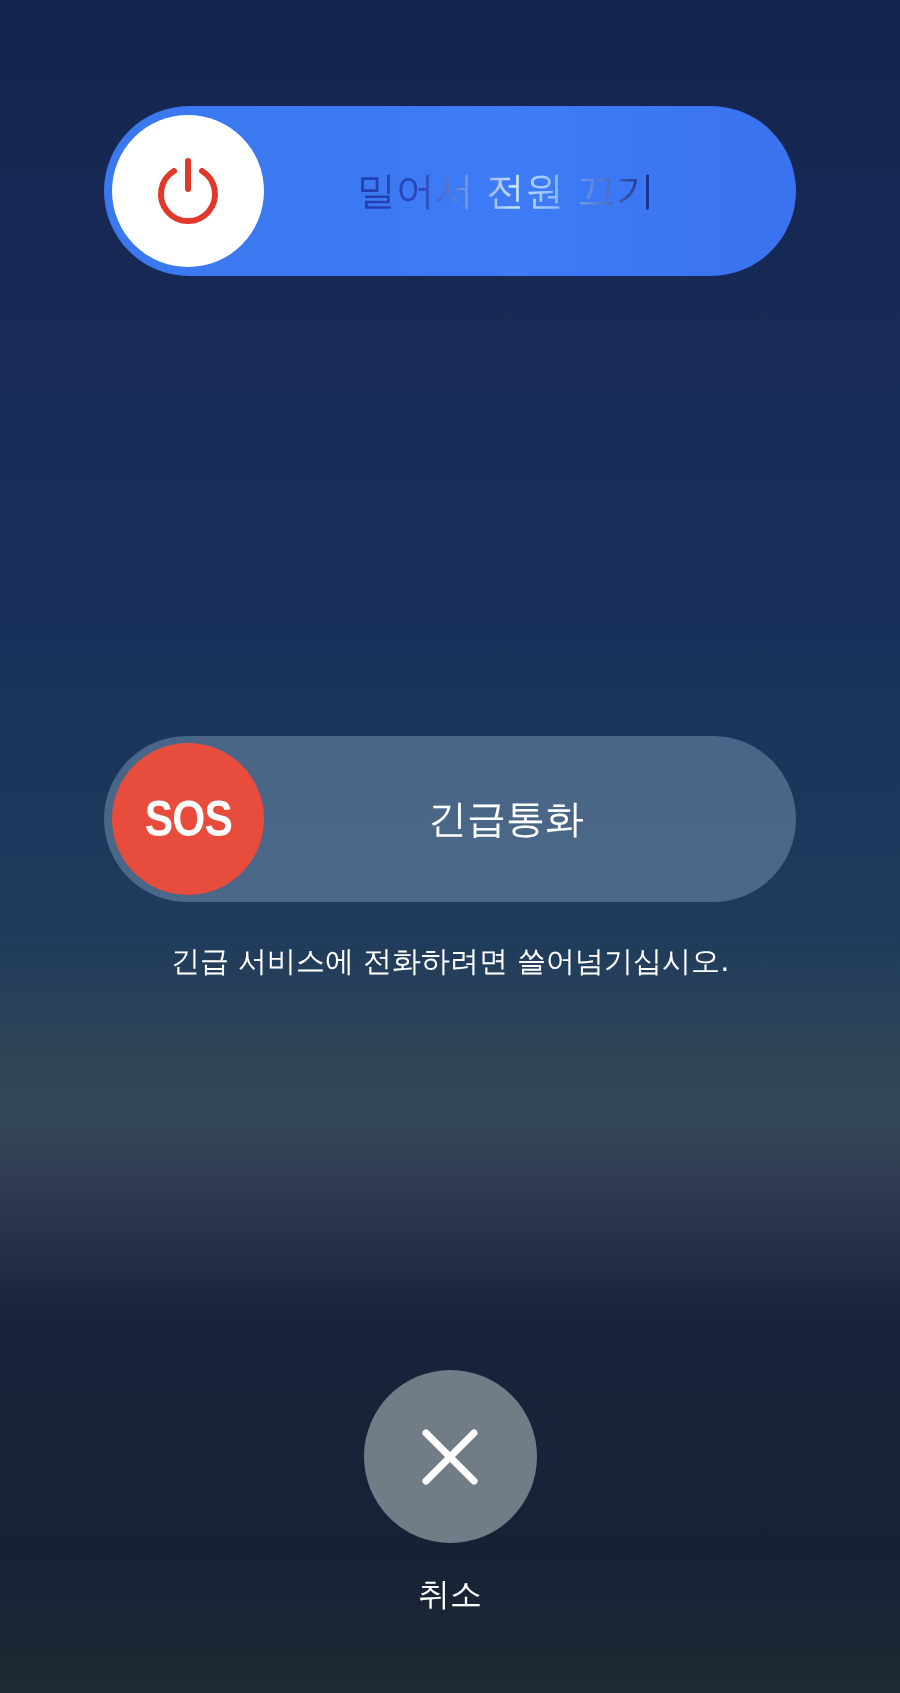 Image resolution: width=900 pixels, height=1693 pixels. I want to click on cancel-label: 취소, so click(450, 1594).